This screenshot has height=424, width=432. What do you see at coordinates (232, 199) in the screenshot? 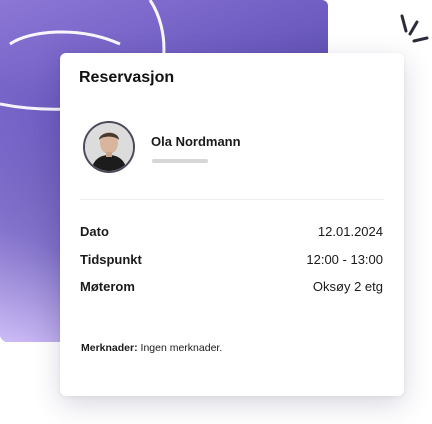
I see `divider` at bounding box center [232, 199].